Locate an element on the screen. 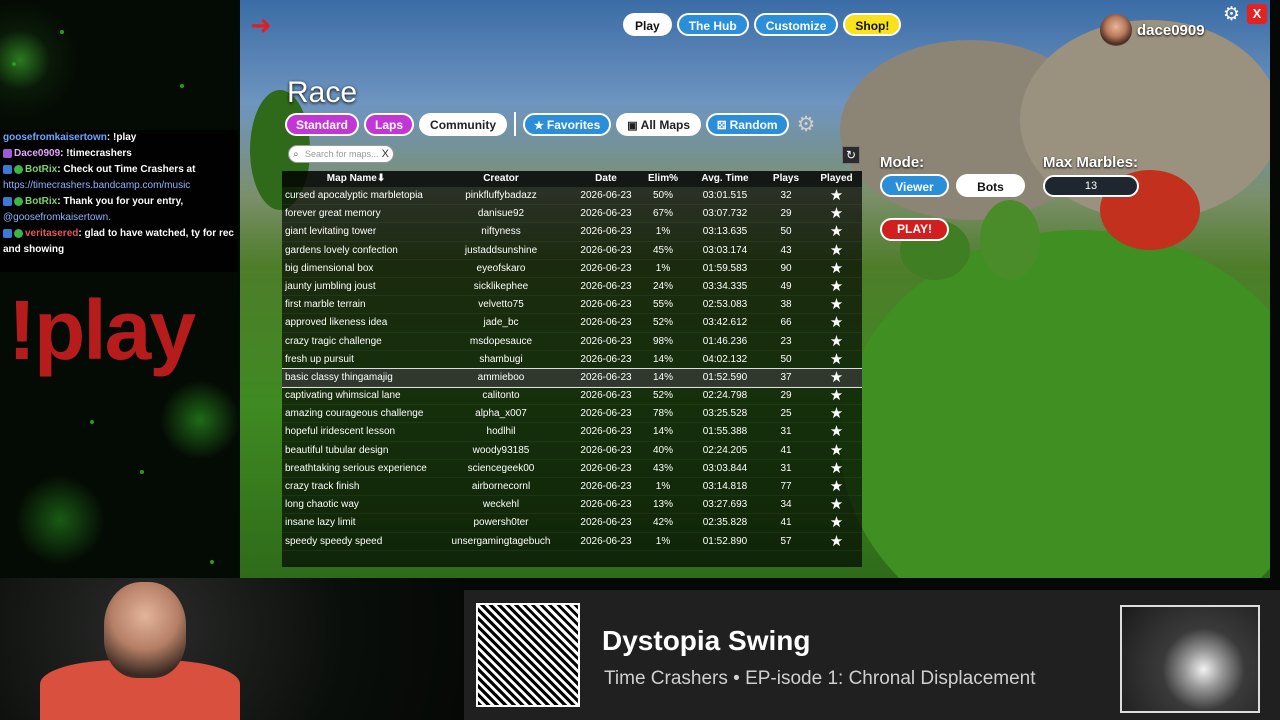  plays-cell: 50 is located at coordinates (786, 359).